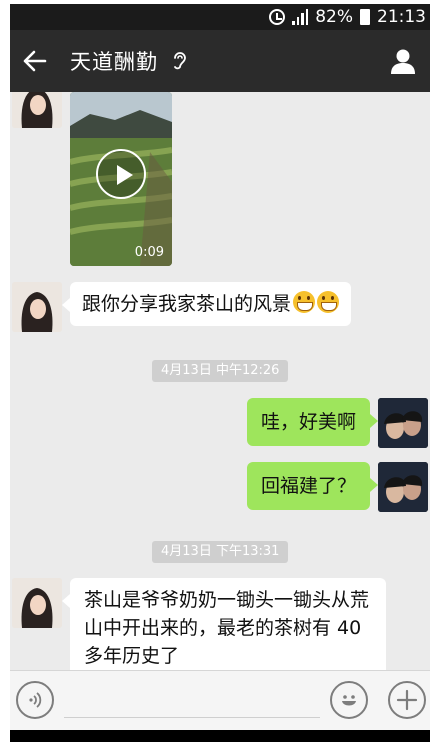  I want to click on status-bar: 82% 21:13, so click(220, 17).